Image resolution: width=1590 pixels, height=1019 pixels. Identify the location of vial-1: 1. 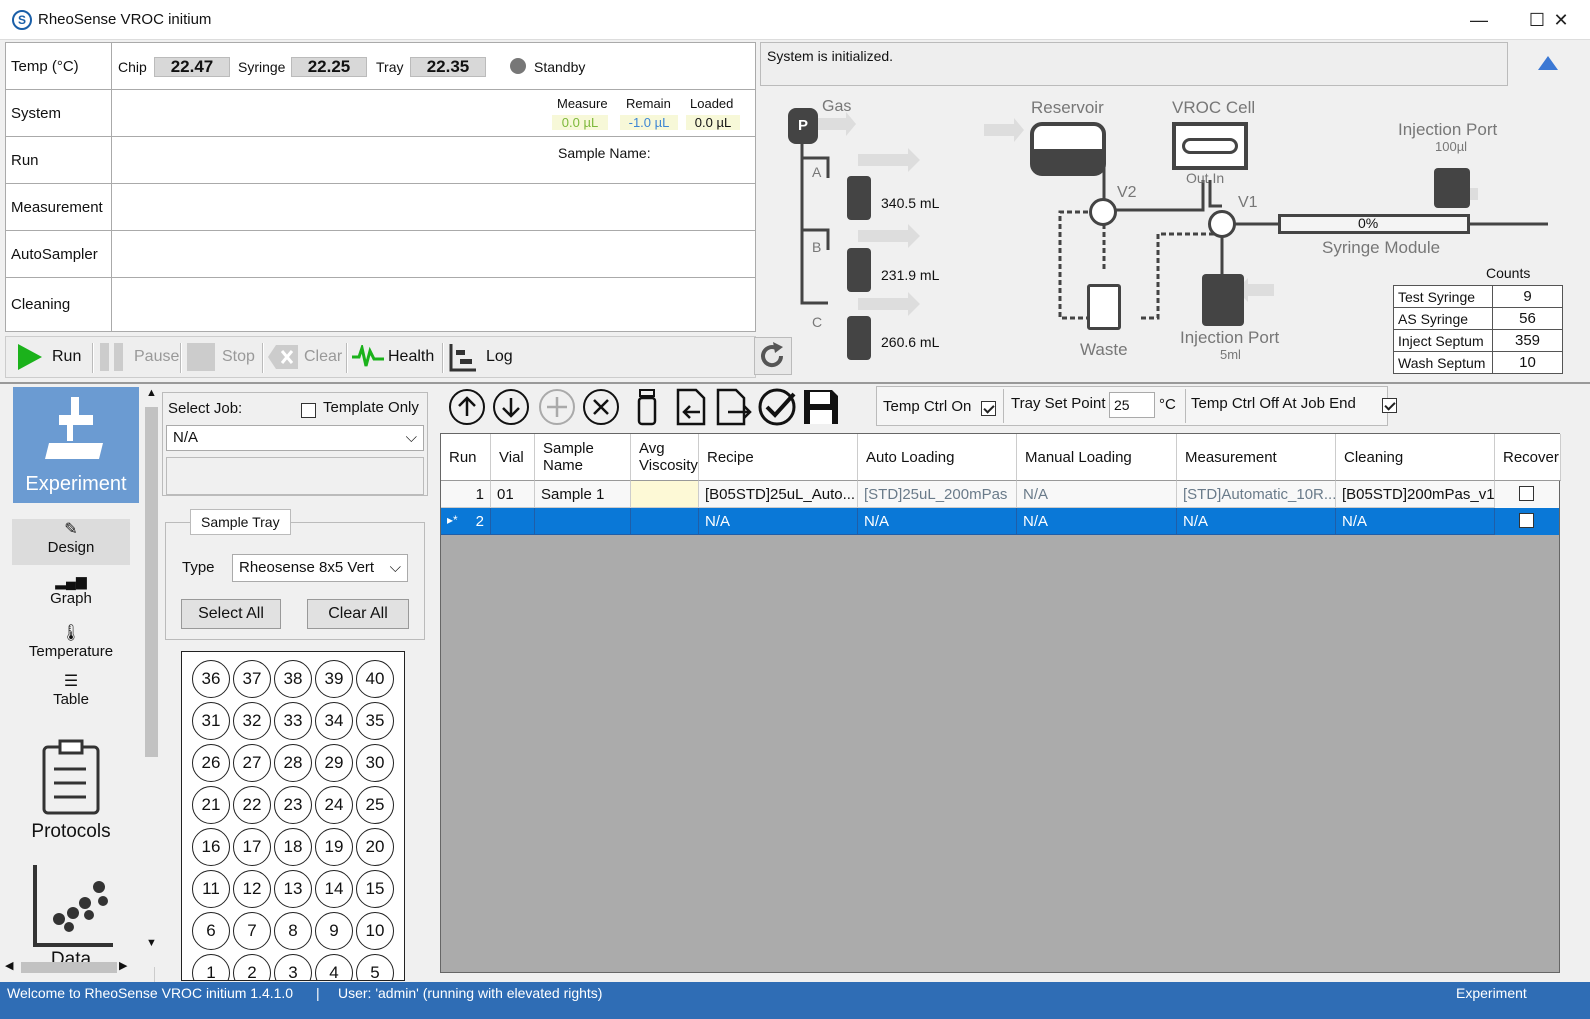
(211, 967).